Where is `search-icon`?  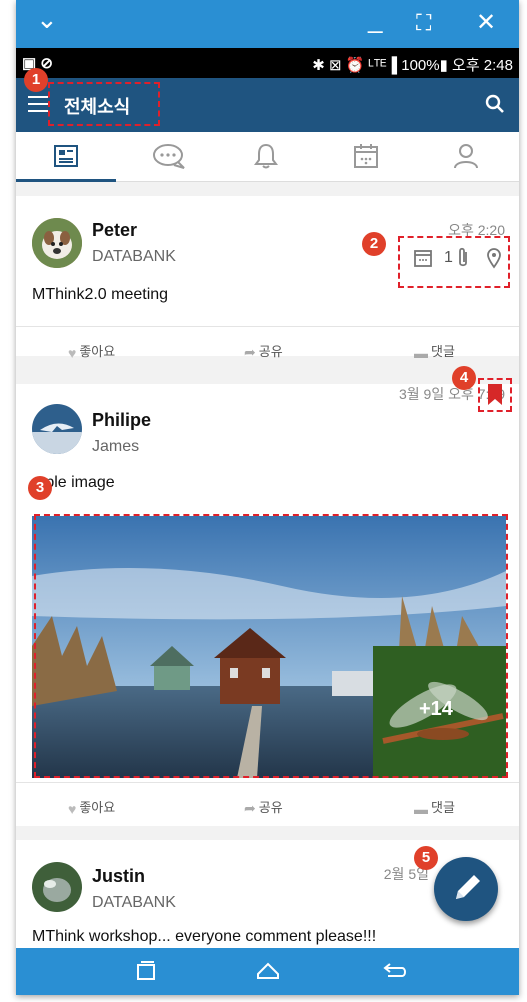
search-icon is located at coordinates (495, 104).